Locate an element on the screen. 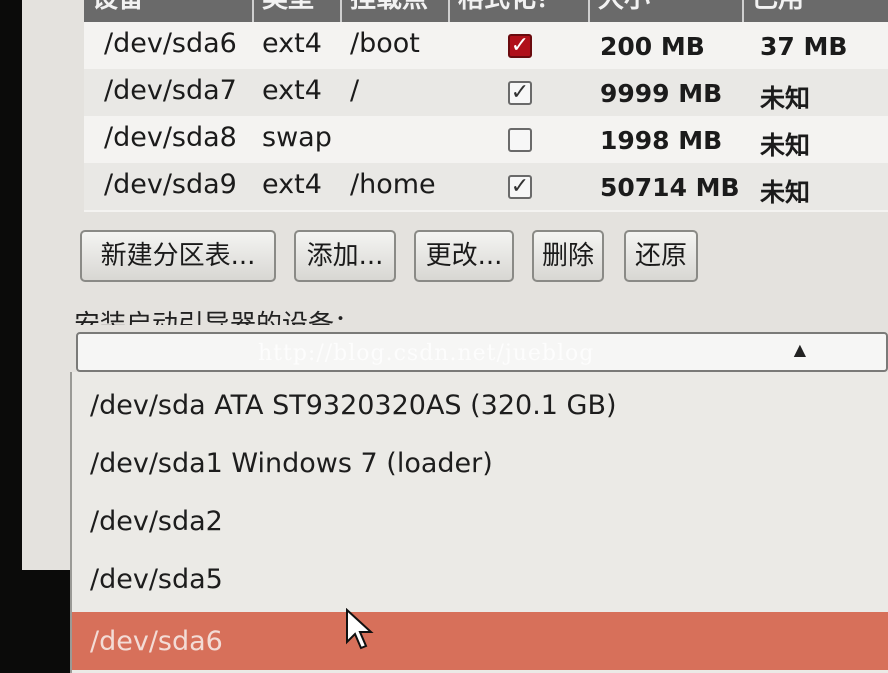 The image size is (888, 673). table-row: /dev/sda7 ext4 / ✓ 9999 MB 未知 is located at coordinates (486, 92).